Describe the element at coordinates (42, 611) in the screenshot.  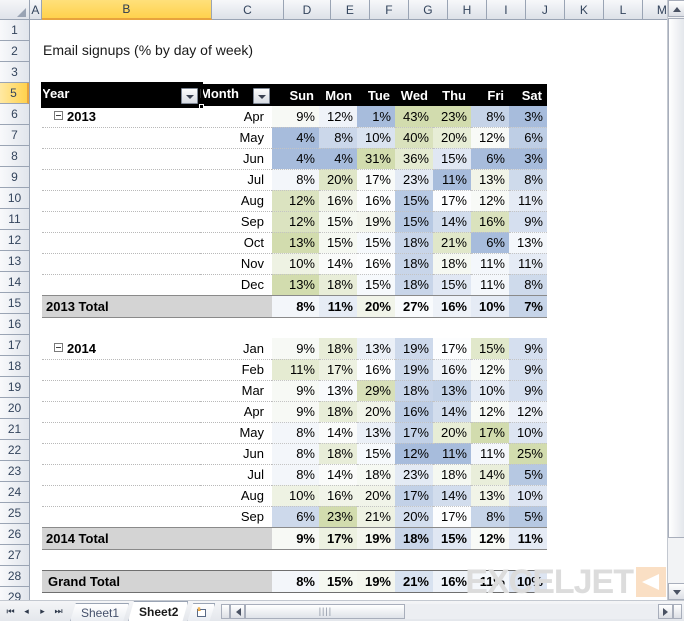
I see `next-sheet-icon: ▸` at that location.